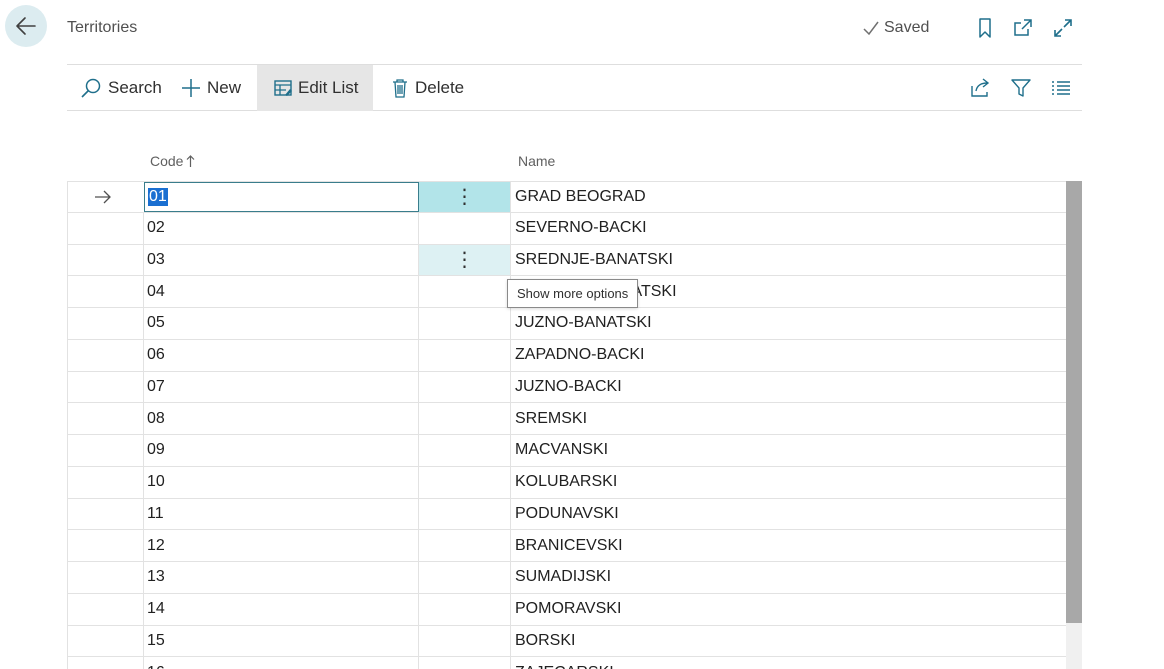 The width and height of the screenshot is (1164, 669). Describe the element at coordinates (788, 577) in the screenshot. I see `name-cell: SUMADIJSKI` at that location.